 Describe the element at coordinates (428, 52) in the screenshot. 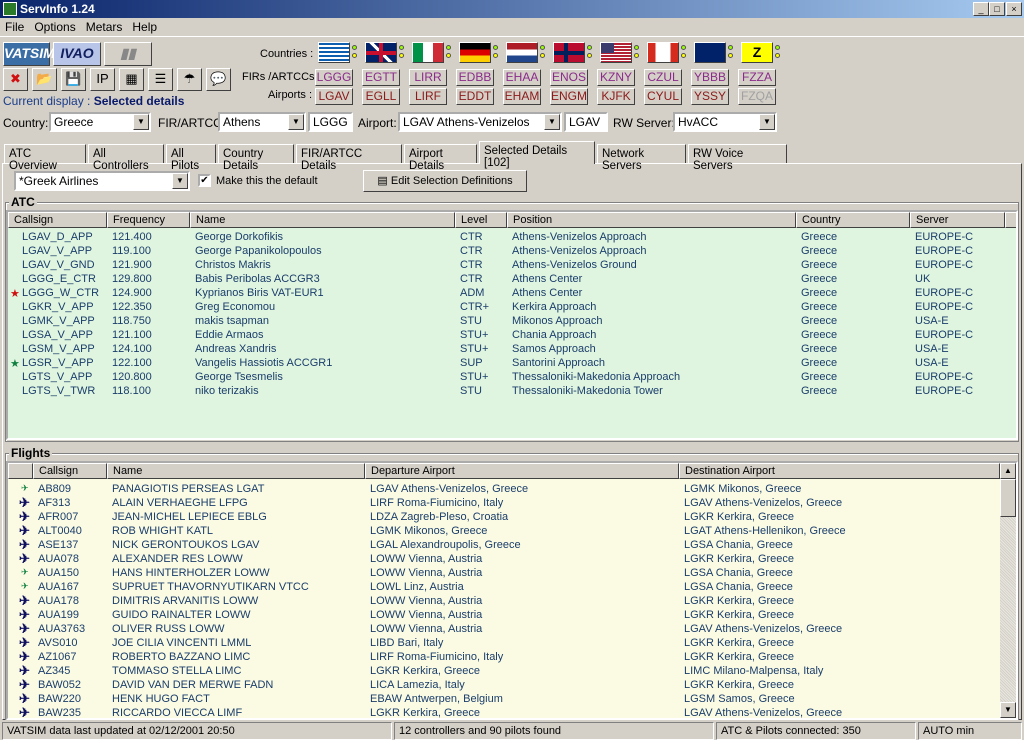

I see `flag-button-italy` at that location.